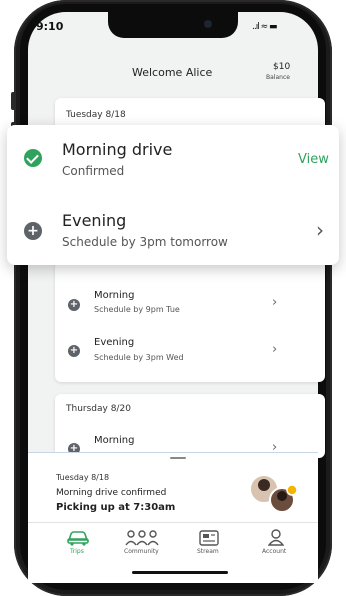 The width and height of the screenshot is (346, 596). What do you see at coordinates (117, 149) in the screenshot?
I see `morning-drive-title: Morning drive` at bounding box center [117, 149].